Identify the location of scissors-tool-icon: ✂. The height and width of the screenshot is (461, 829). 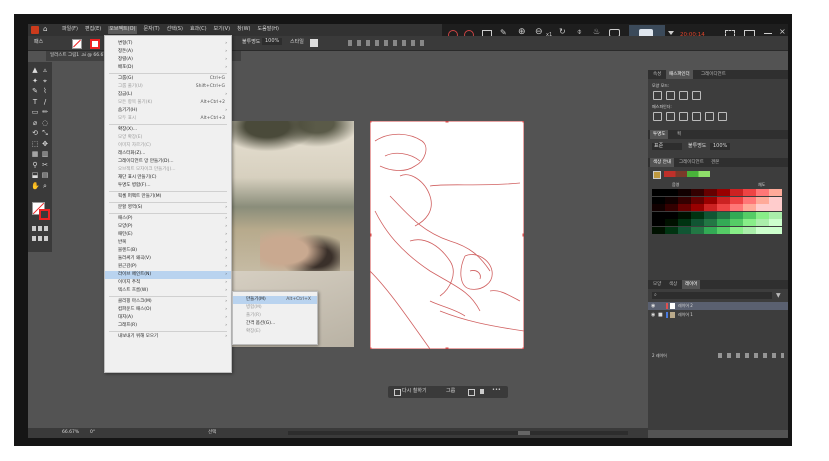
(45, 165).